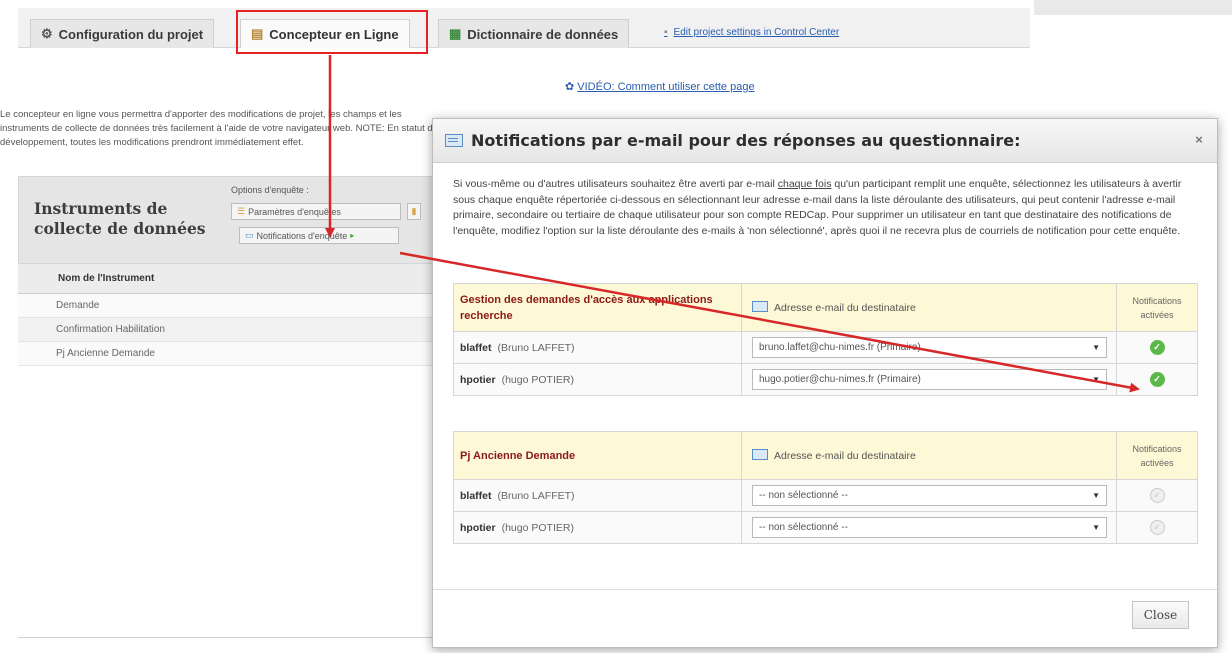  I want to click on instruments-header: Nom de l'Instrument, so click(228, 279).